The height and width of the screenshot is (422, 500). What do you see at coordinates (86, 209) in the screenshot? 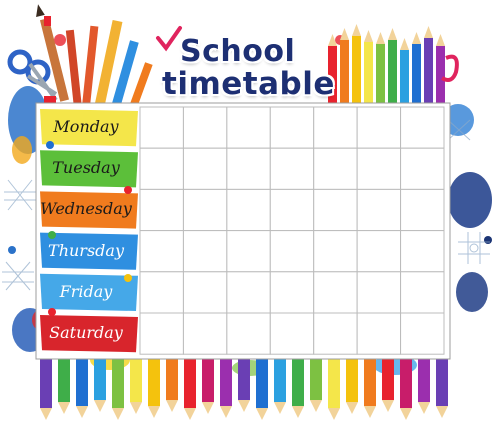
I see `day-label-wednesday: Wednesday` at bounding box center [86, 209].